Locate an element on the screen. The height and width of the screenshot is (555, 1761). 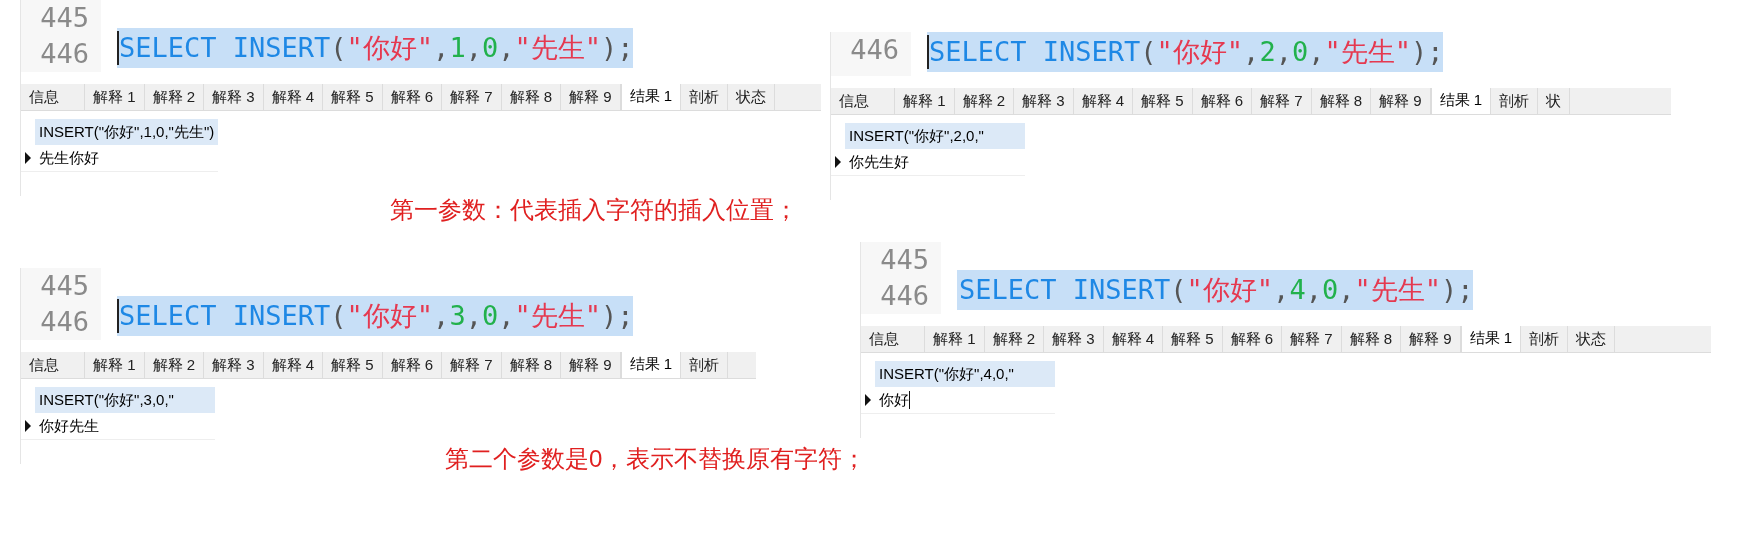
code-token: 2 is located at coordinates (1267, 52).